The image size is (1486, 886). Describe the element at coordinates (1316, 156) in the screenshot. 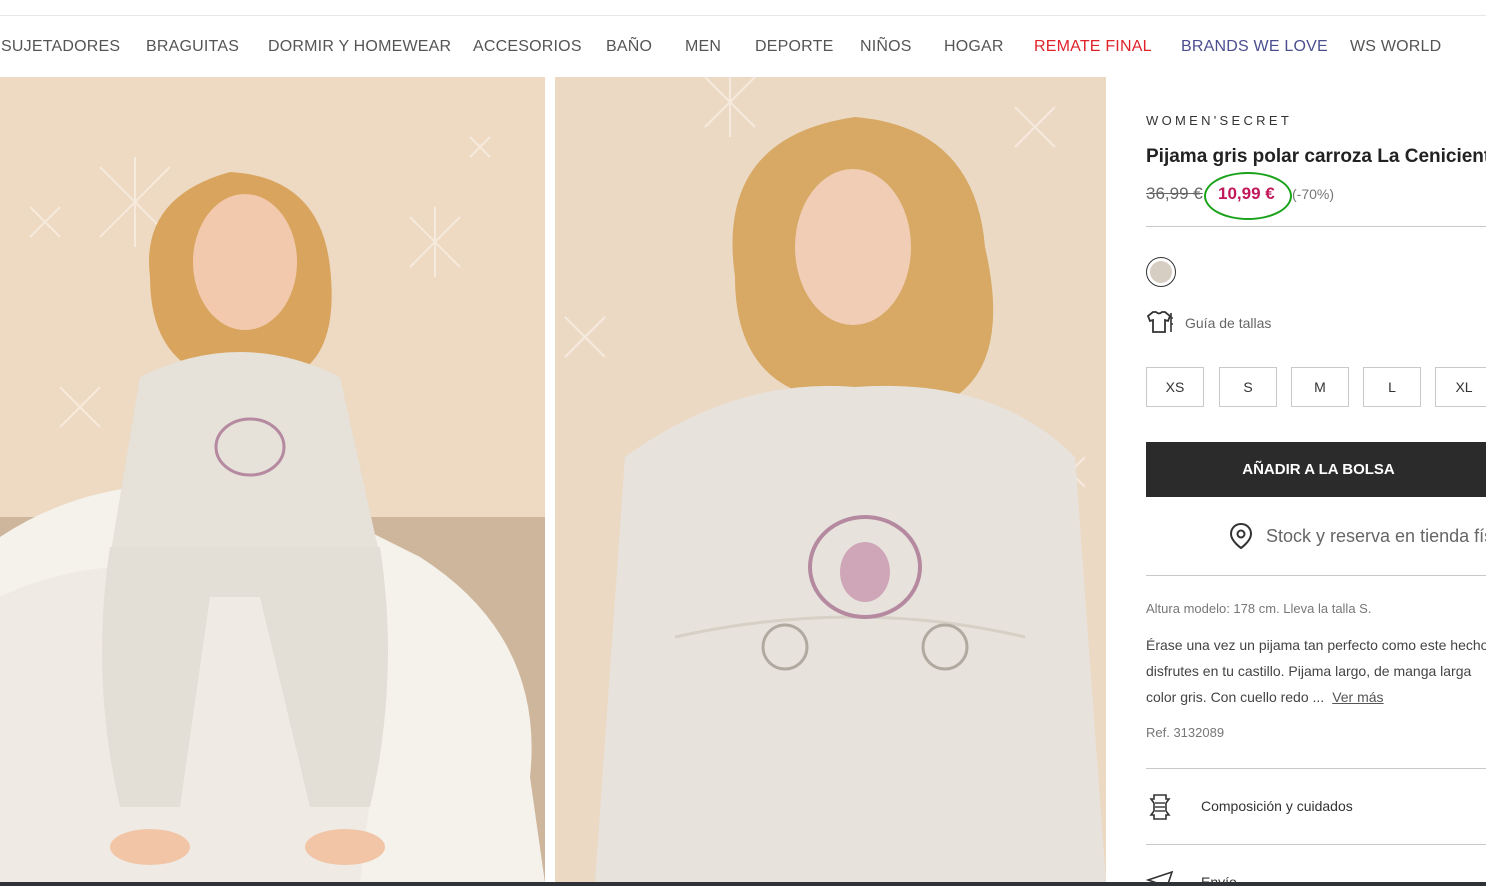

I see `product-title: Pijama gris polar carroza La Cenicienta` at that location.